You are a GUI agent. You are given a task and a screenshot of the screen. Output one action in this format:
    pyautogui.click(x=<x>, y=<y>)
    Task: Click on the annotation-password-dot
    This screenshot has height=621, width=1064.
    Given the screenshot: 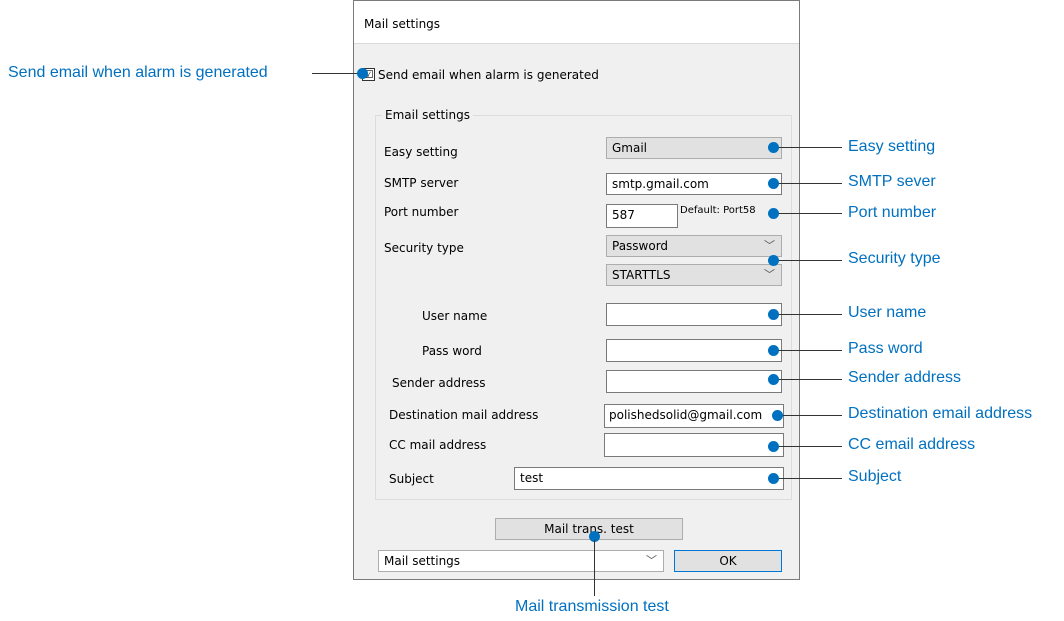 What is the action you would take?
    pyautogui.click(x=773, y=350)
    